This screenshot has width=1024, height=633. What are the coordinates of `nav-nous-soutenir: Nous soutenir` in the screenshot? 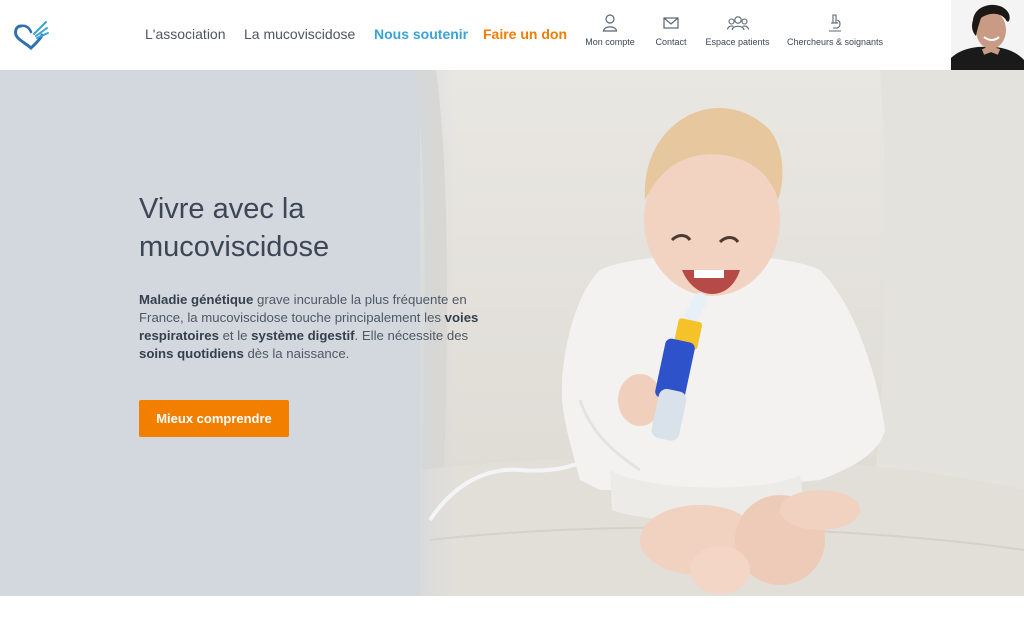 It's located at (421, 34).